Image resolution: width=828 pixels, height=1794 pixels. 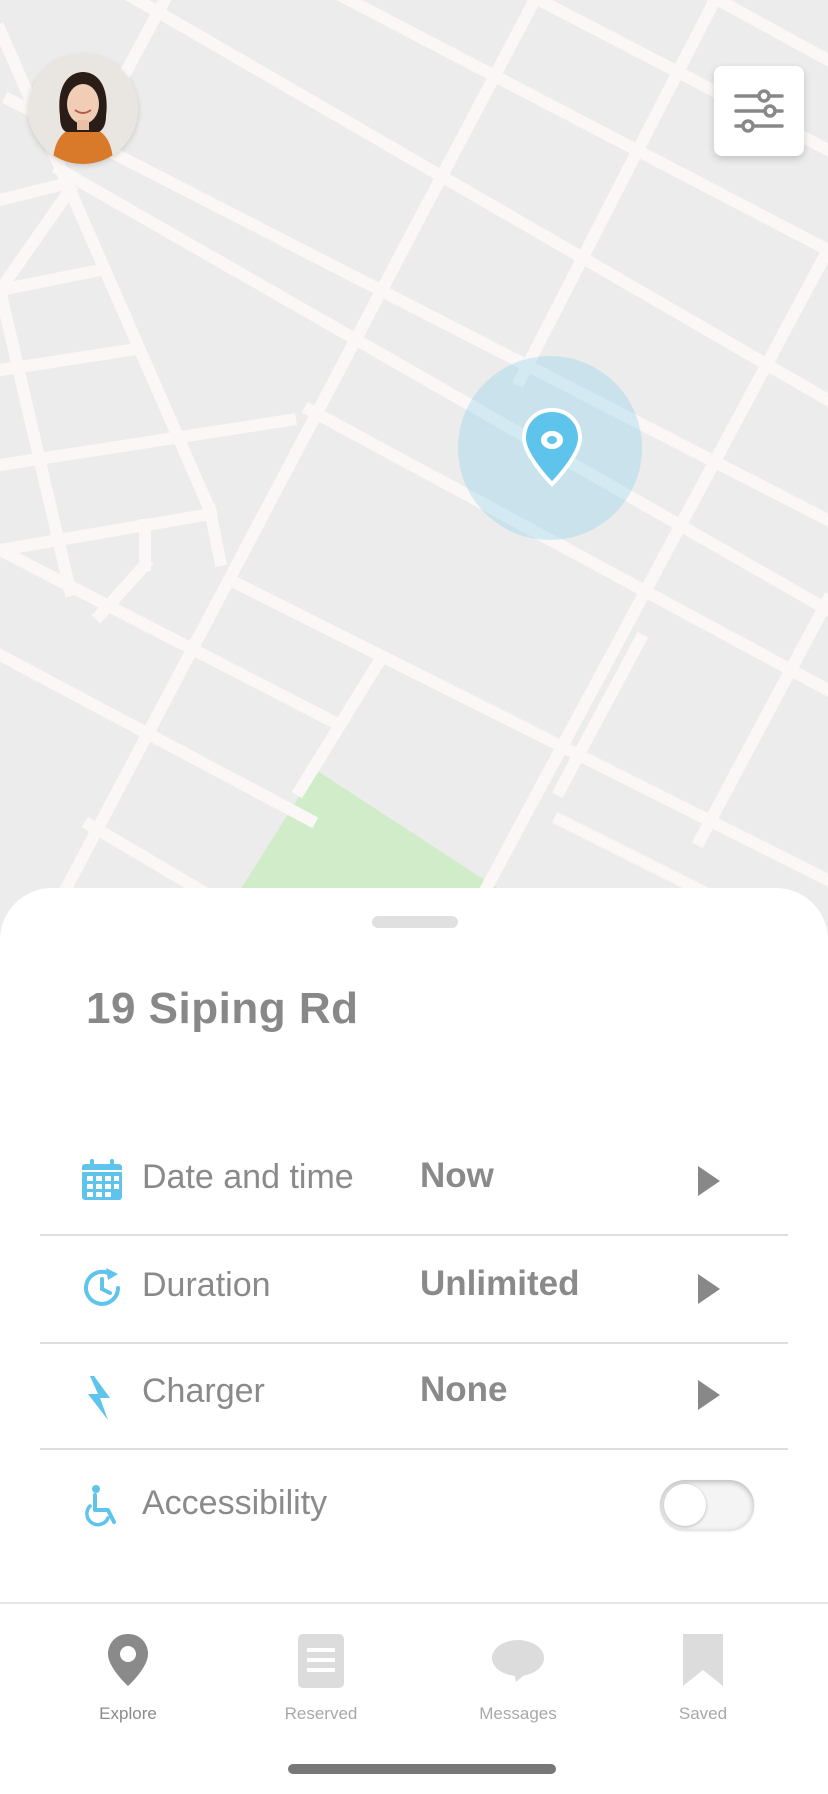 I want to click on row-value: Now, so click(x=457, y=1175).